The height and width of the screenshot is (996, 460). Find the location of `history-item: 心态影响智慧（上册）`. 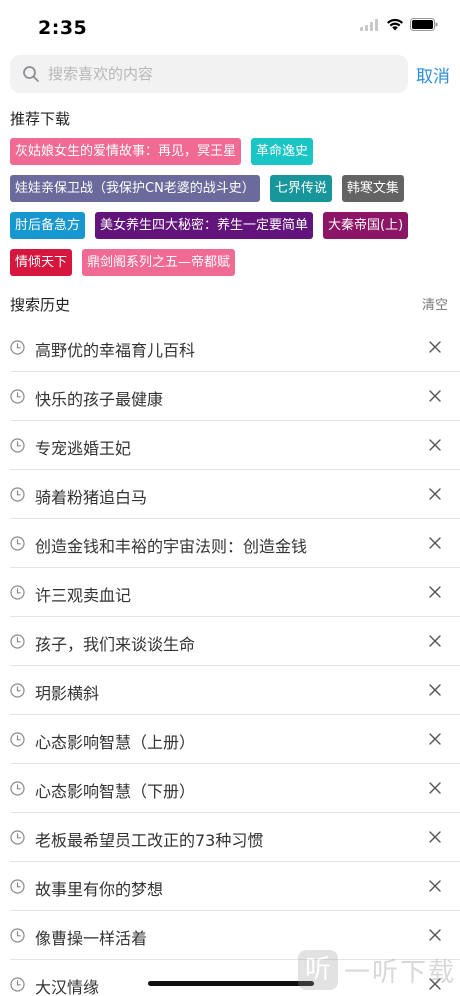

history-item: 心态影响智慧（上册） is located at coordinates (235, 739).